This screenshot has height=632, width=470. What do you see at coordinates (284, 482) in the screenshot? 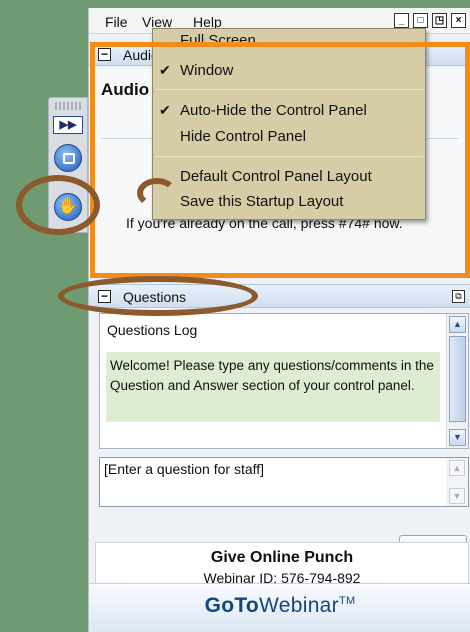
I see `question-input-box: ▲ ▼` at bounding box center [284, 482].